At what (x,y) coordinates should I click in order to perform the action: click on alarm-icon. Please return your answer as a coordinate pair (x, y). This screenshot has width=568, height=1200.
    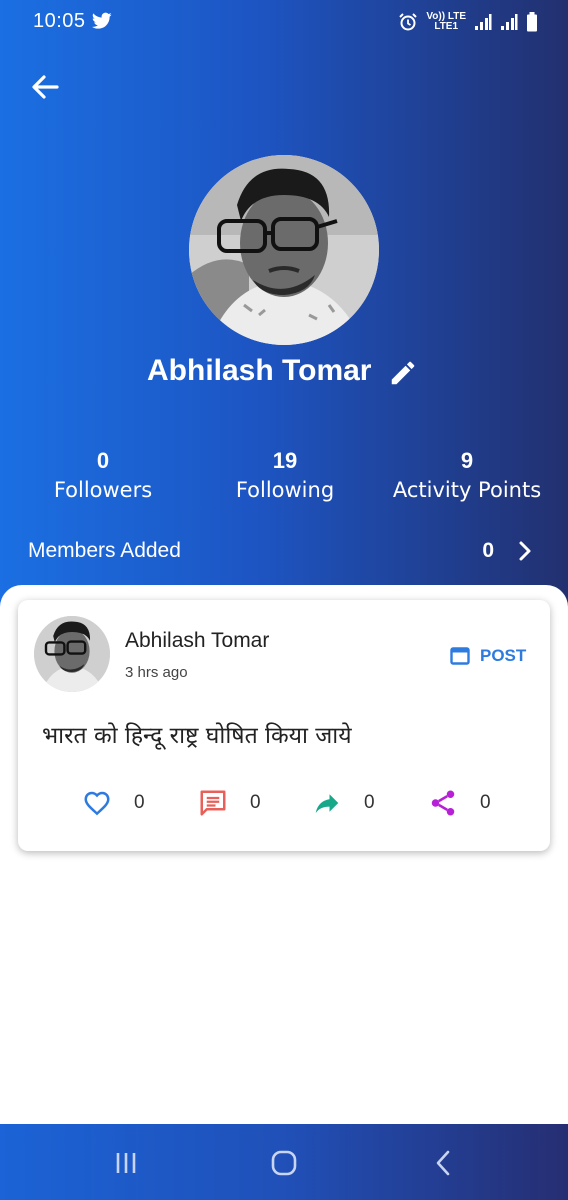
    Looking at the image, I should click on (408, 22).